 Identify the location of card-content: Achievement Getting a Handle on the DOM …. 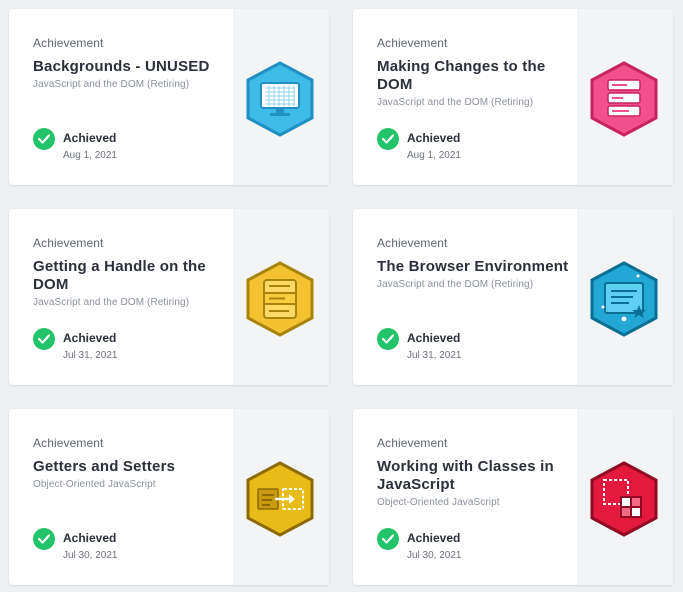
(121, 297).